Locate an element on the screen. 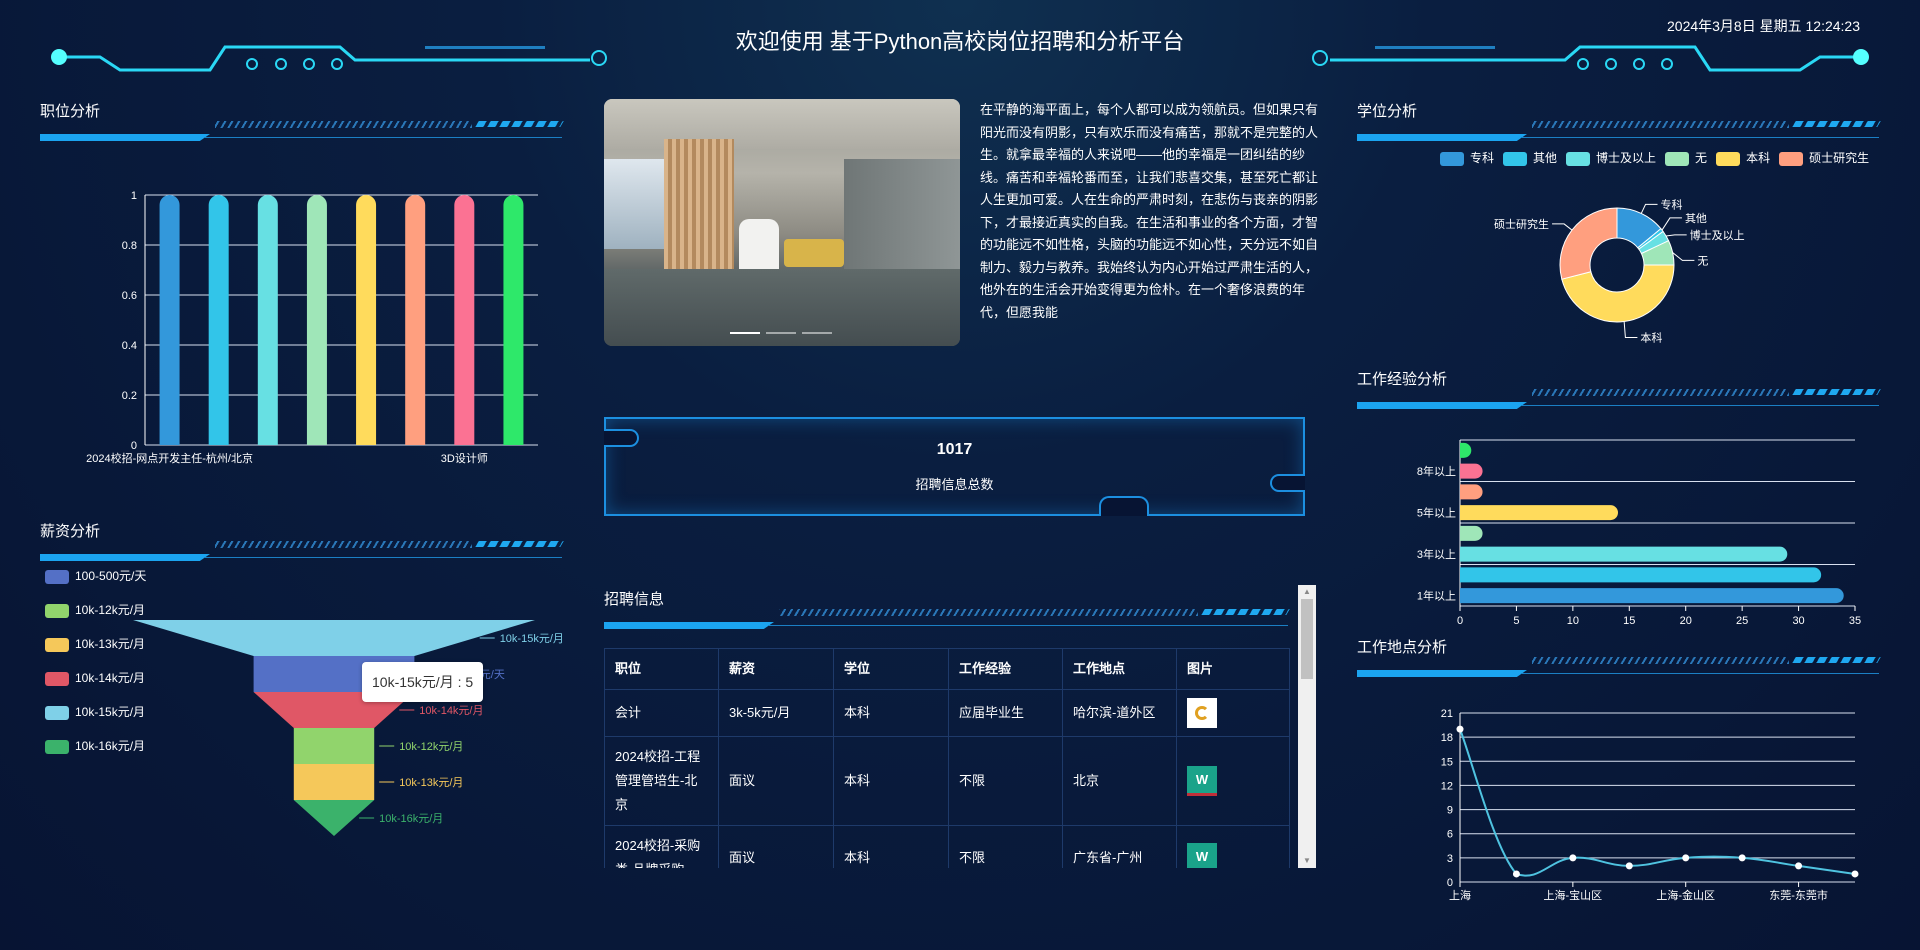  legend-item: 其他 is located at coordinates (1530, 158).